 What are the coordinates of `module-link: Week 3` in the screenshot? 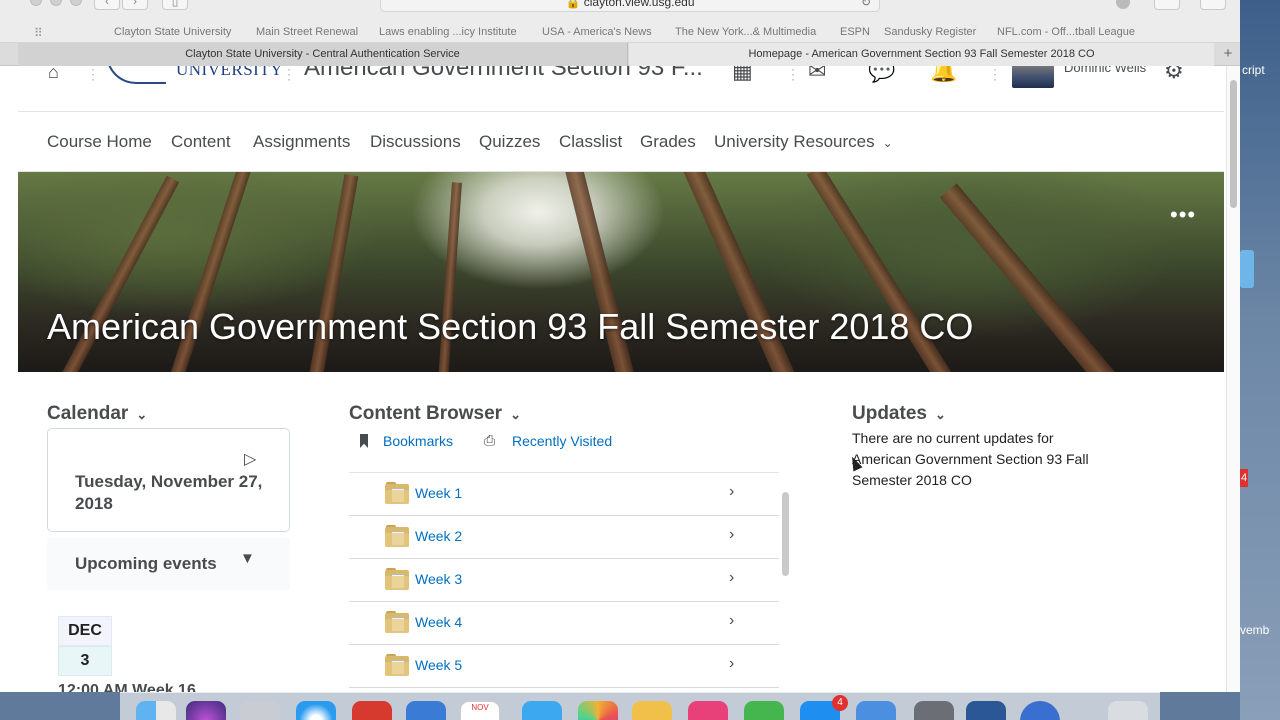 It's located at (438, 579).